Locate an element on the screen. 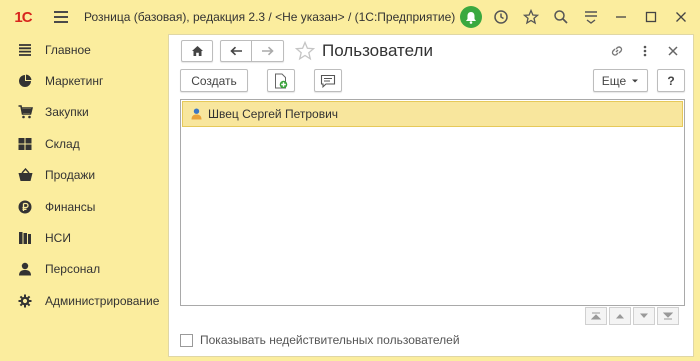  basket-icon is located at coordinates (25, 175).